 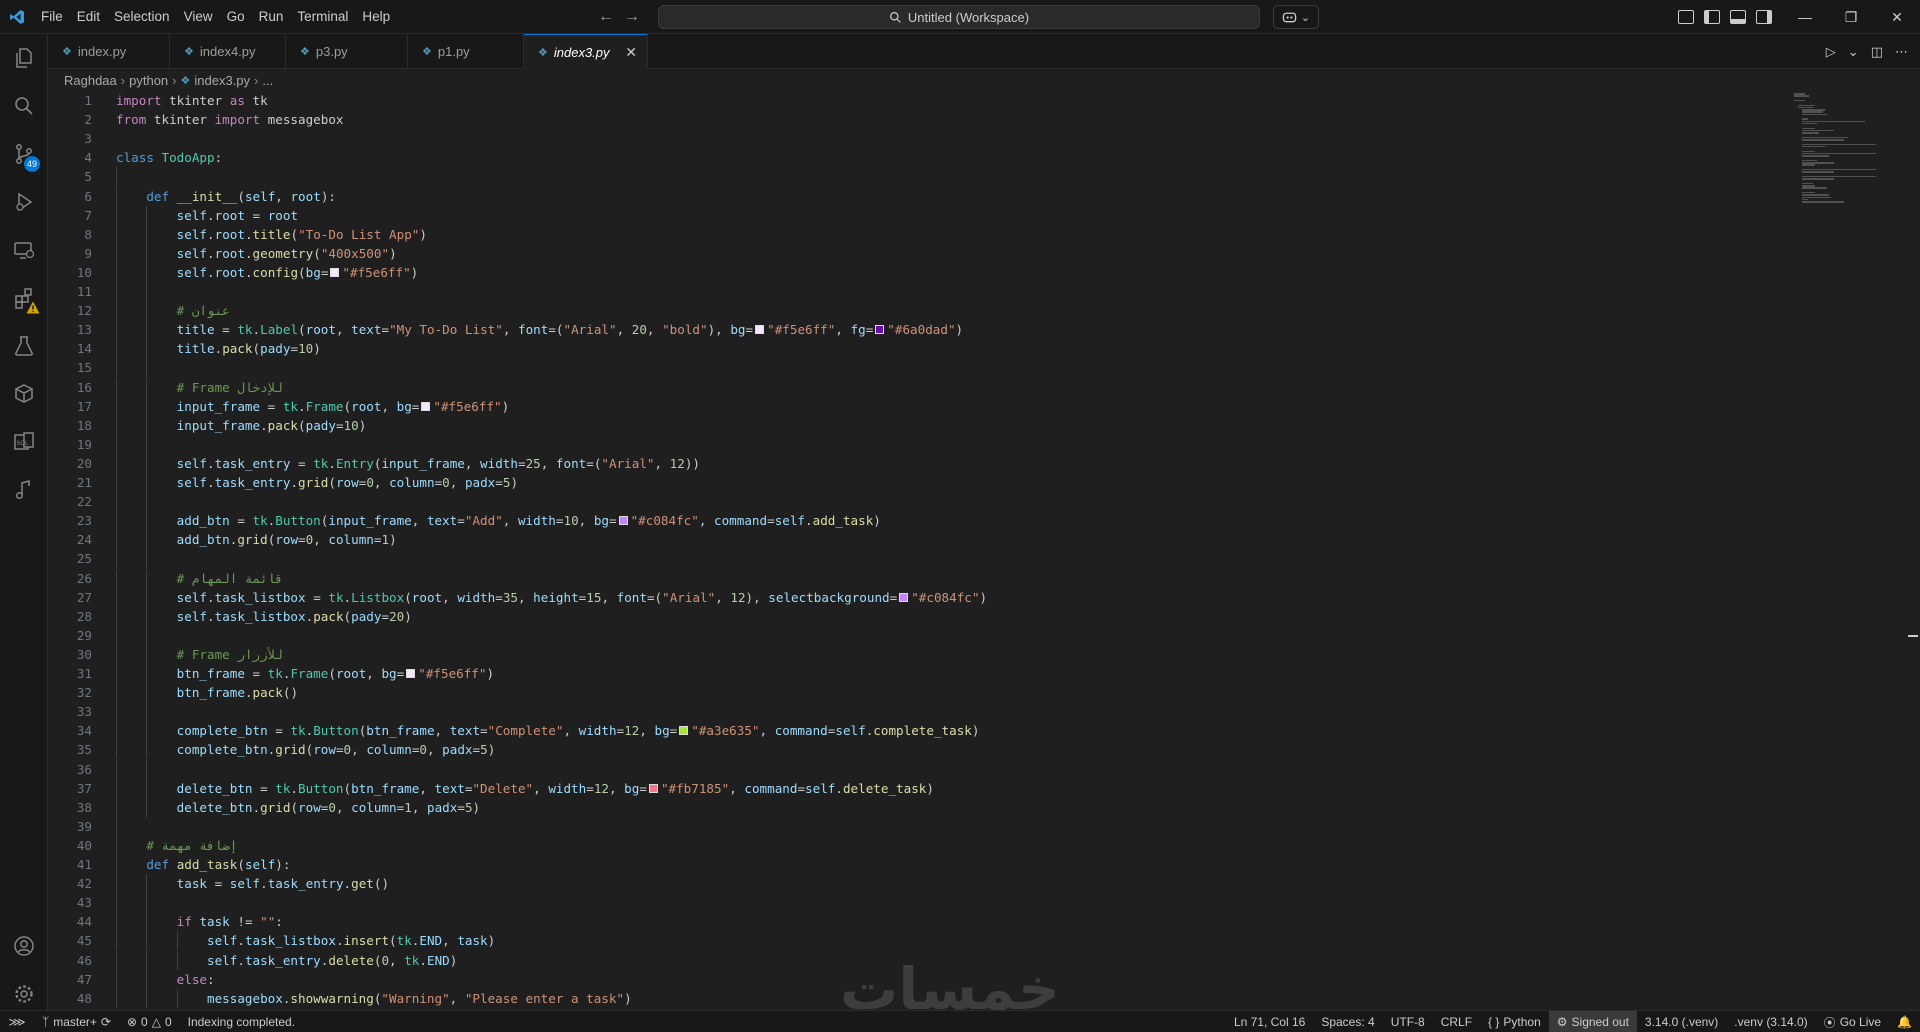 What do you see at coordinates (1848, 550) in the screenshot?
I see `minimap` at bounding box center [1848, 550].